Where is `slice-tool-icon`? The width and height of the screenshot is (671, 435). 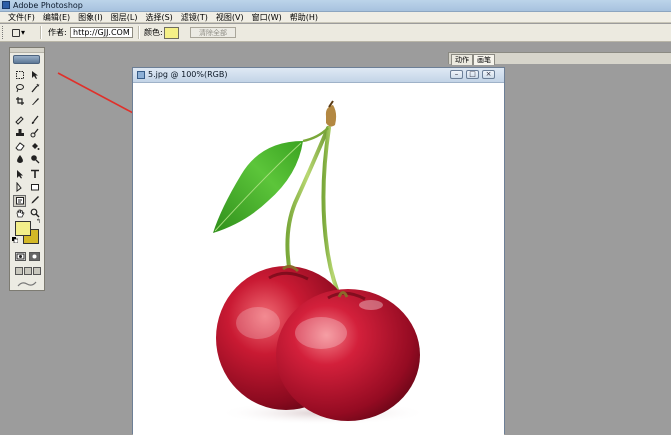 slice-tool-icon is located at coordinates (34, 101).